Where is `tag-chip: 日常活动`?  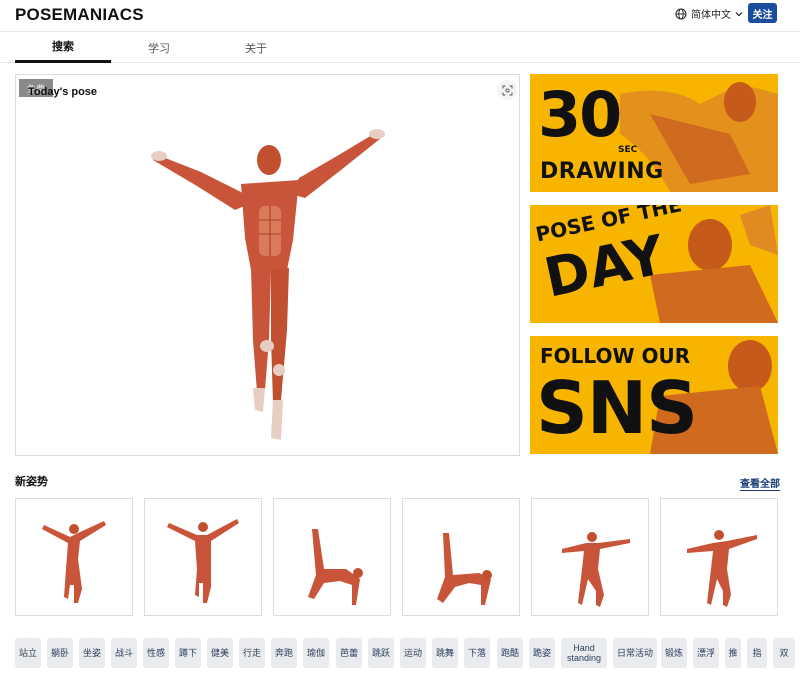 tag-chip: 日常活动 is located at coordinates (635, 653).